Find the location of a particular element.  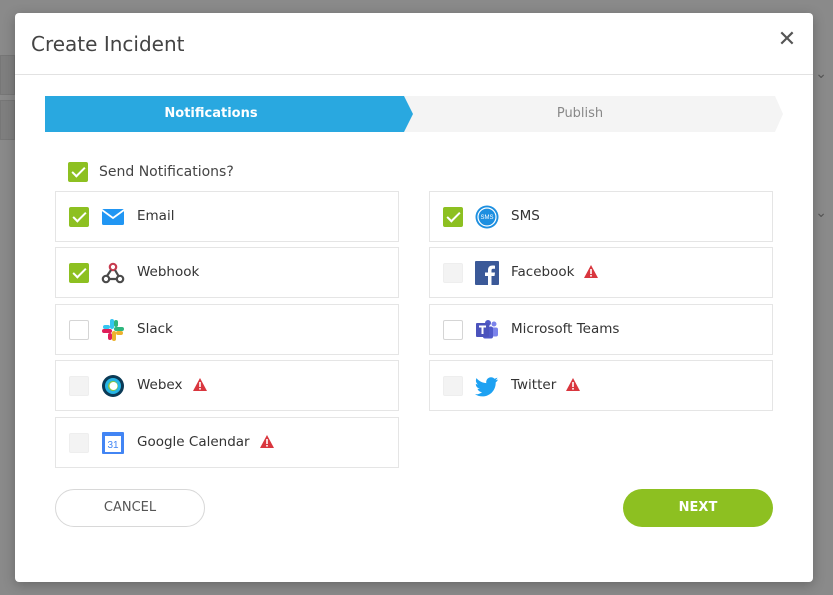

microsoft-teams-checkbox is located at coordinates (453, 330).